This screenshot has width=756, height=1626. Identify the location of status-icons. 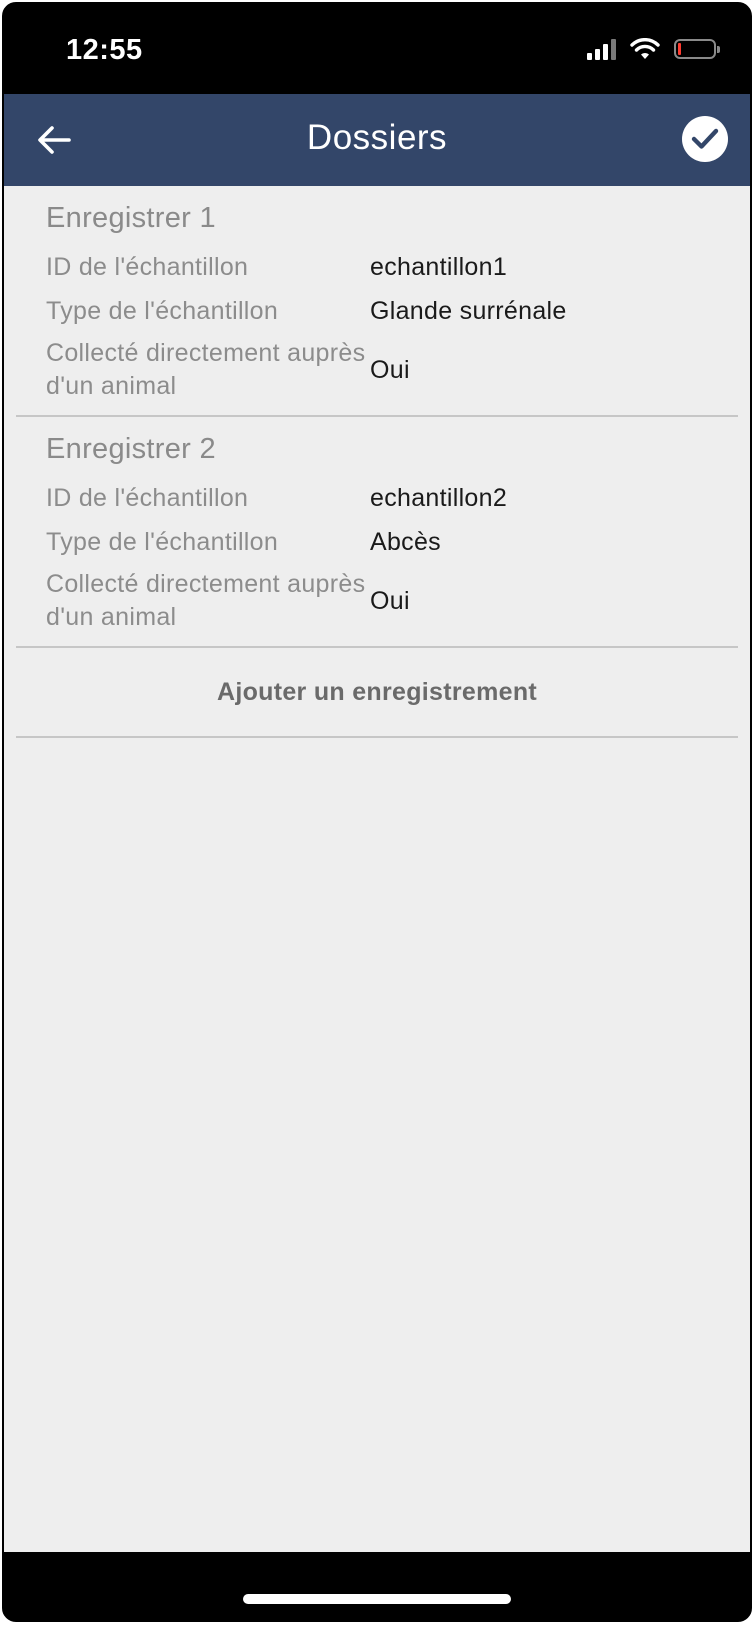
(653, 49).